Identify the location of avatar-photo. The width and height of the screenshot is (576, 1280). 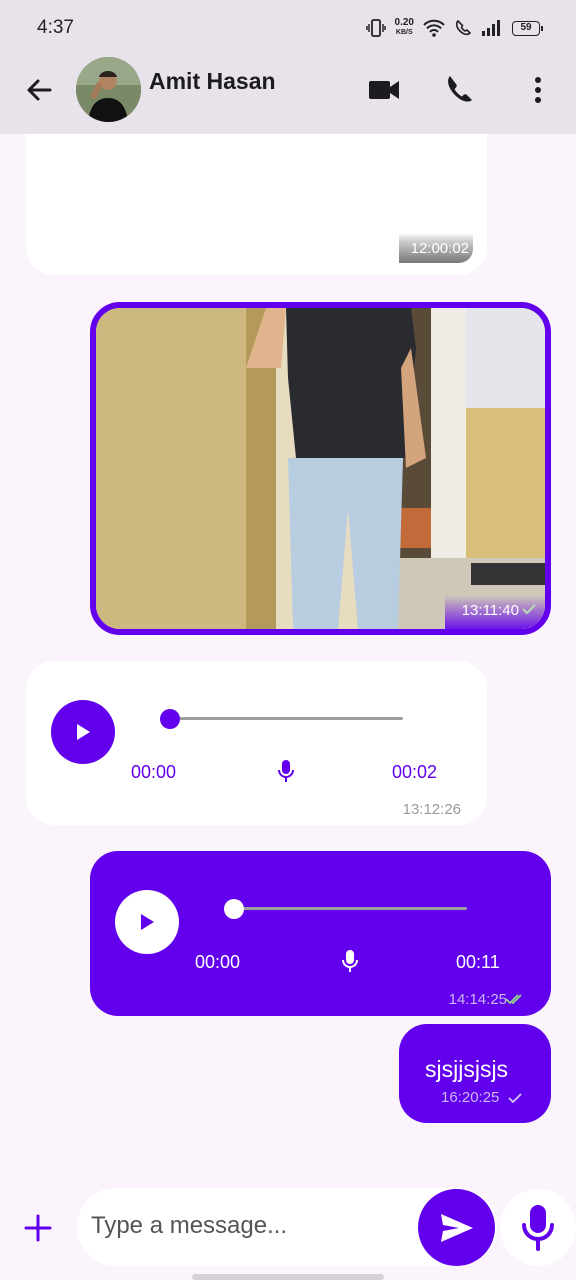
(108, 89).